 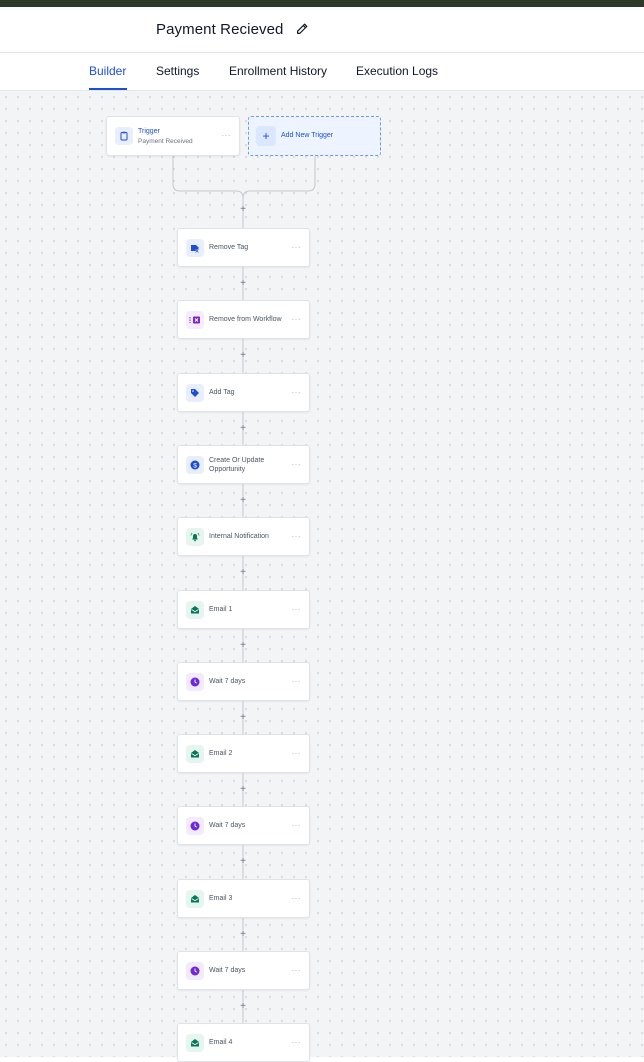 I want to click on step-label: Email 3, so click(x=221, y=898).